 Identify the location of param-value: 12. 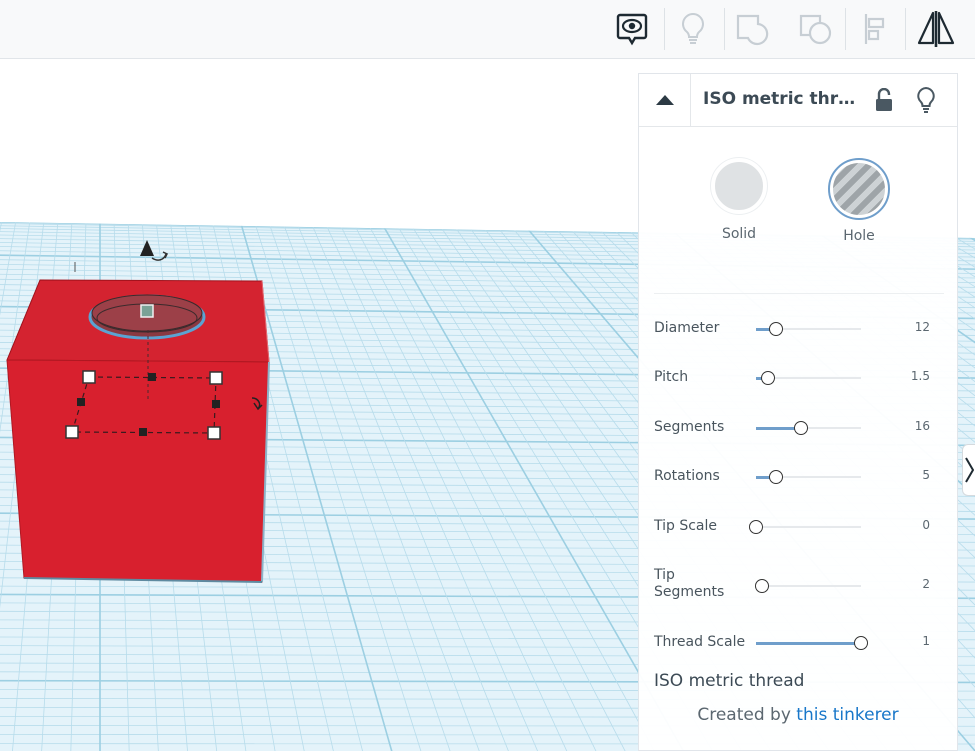
(915, 327).